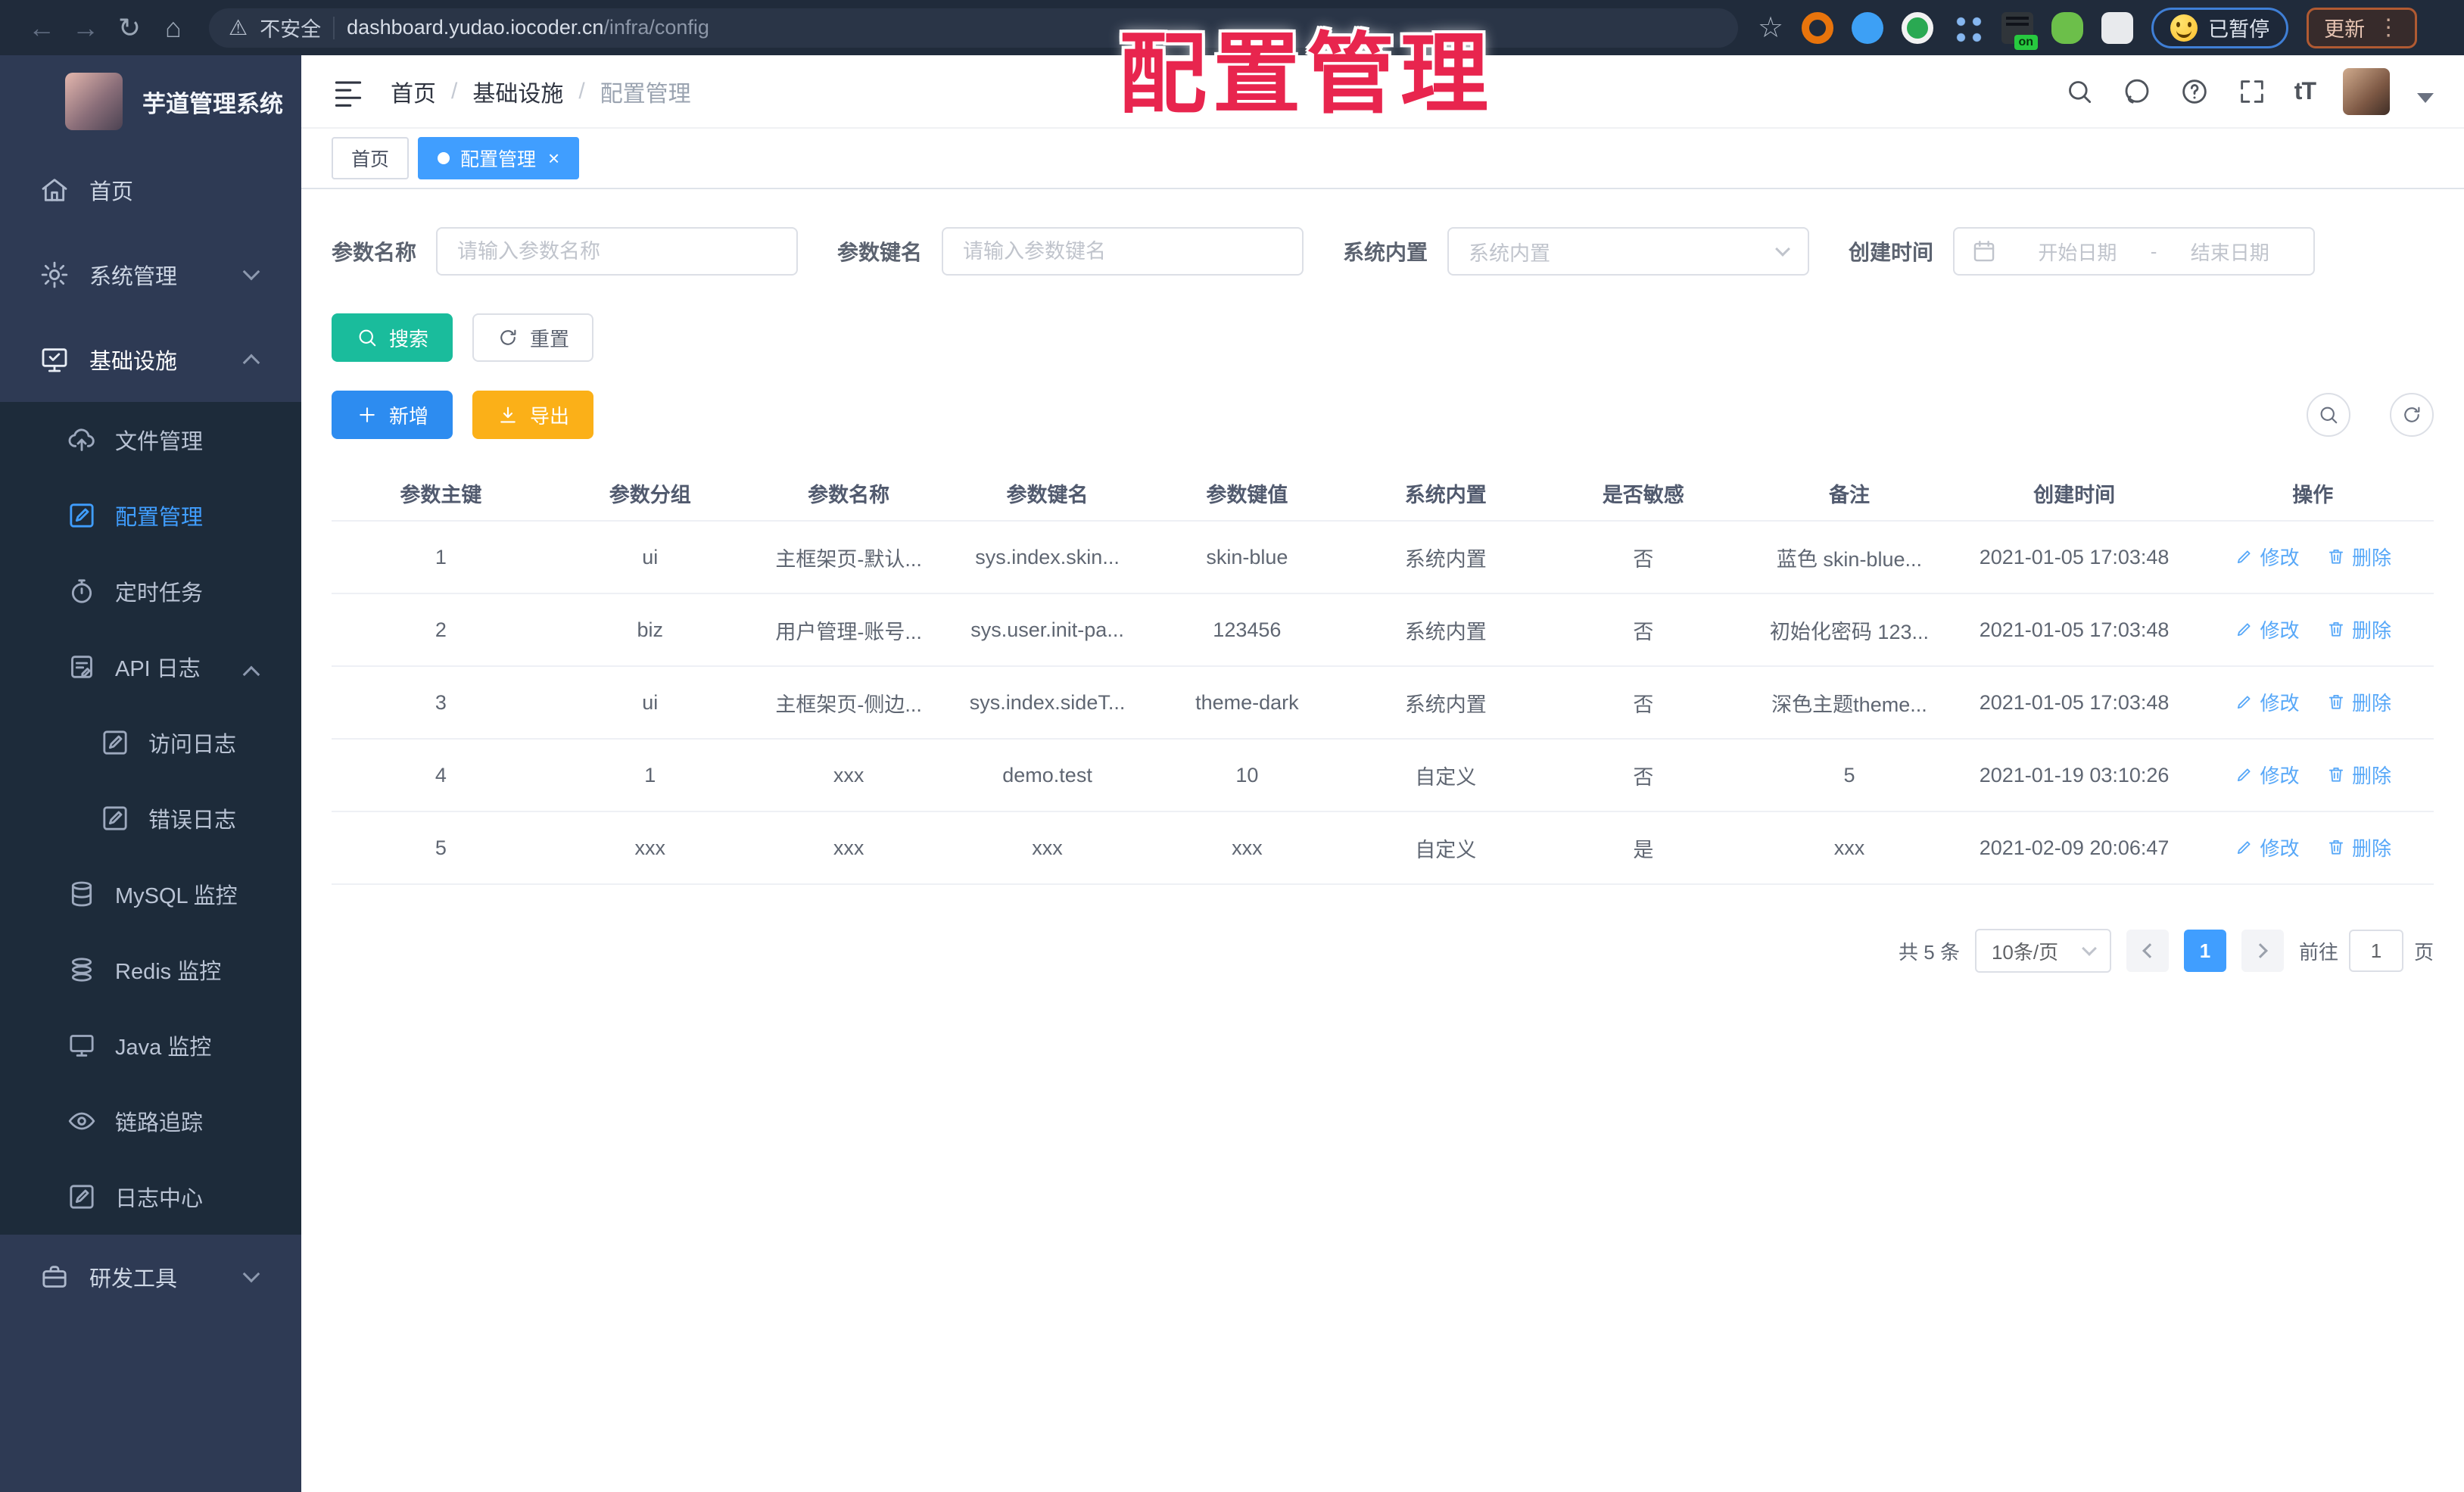 Image resolution: width=2464 pixels, height=1492 pixels. Describe the element at coordinates (2137, 91) in the screenshot. I see `github-icon` at that location.